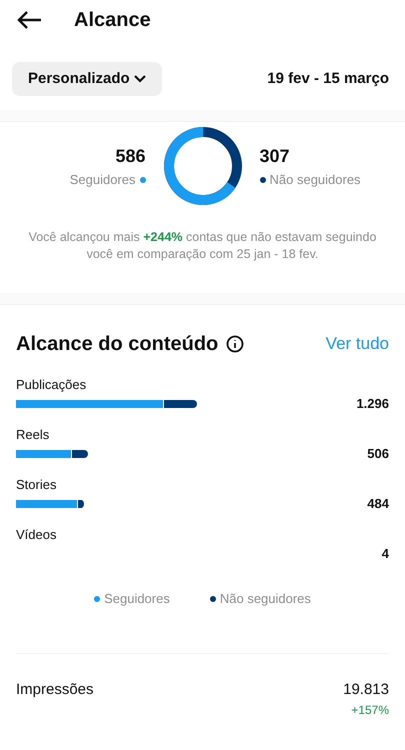 The image size is (405, 750). I want to click on content-reach-value: 4, so click(385, 554).